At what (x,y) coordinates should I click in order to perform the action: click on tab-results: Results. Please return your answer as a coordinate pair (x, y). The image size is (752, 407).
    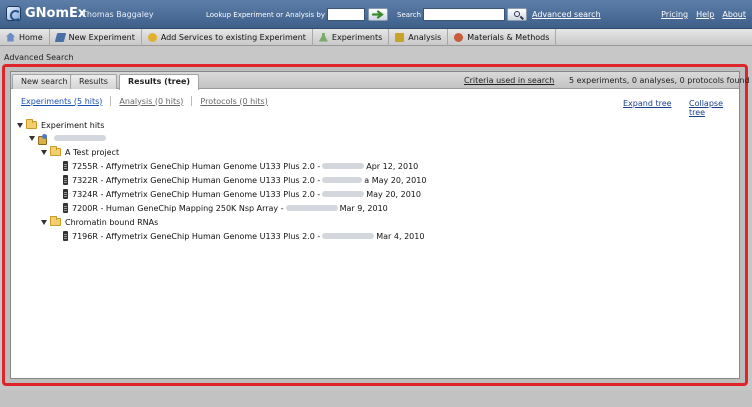
    Looking at the image, I should click on (93, 81).